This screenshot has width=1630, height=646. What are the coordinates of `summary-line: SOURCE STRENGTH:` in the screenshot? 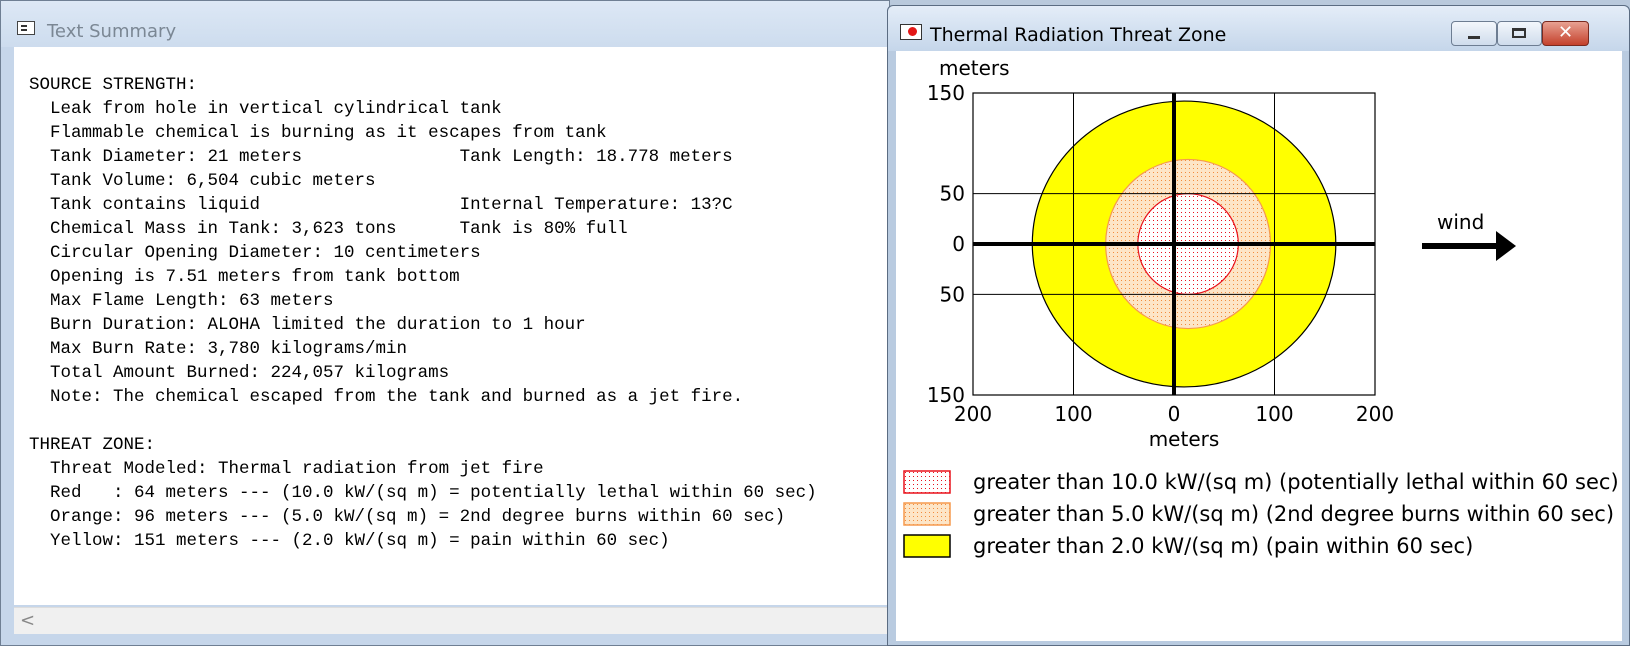 It's located at (113, 85).